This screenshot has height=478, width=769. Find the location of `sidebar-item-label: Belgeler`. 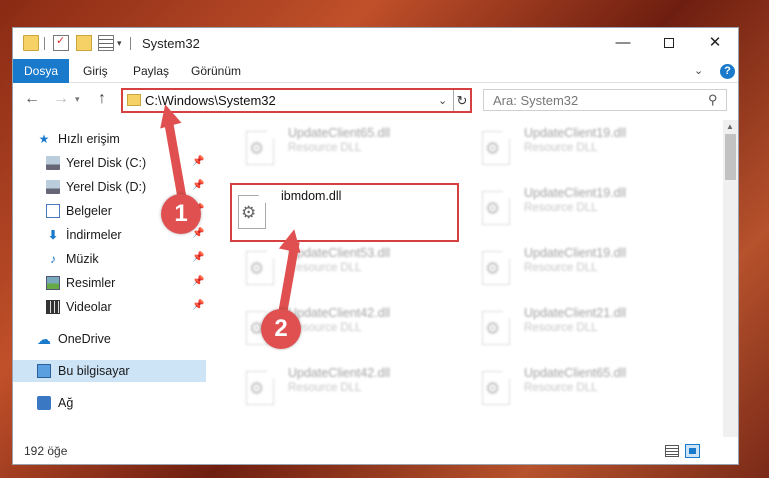

sidebar-item-label: Belgeler is located at coordinates (89, 211).